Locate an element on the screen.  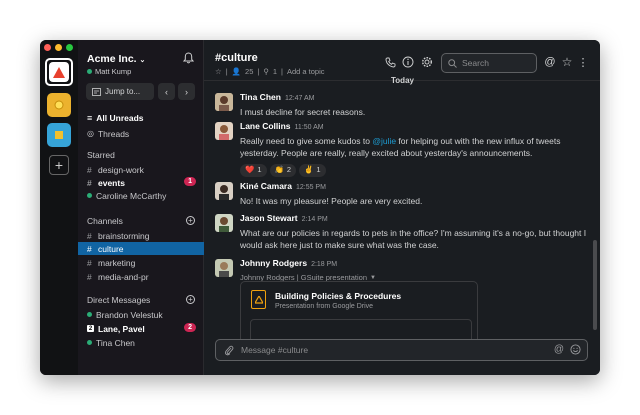
message-scrollbar is located at coordinates (595, 285).